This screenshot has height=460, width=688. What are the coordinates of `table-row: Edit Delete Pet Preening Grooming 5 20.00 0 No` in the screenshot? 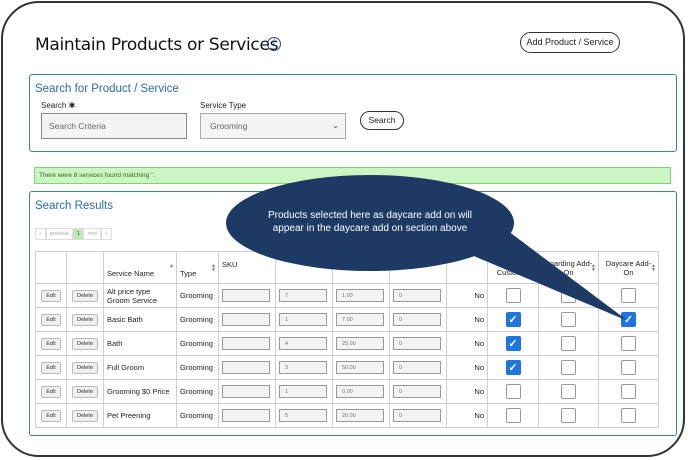 It's located at (347, 415).